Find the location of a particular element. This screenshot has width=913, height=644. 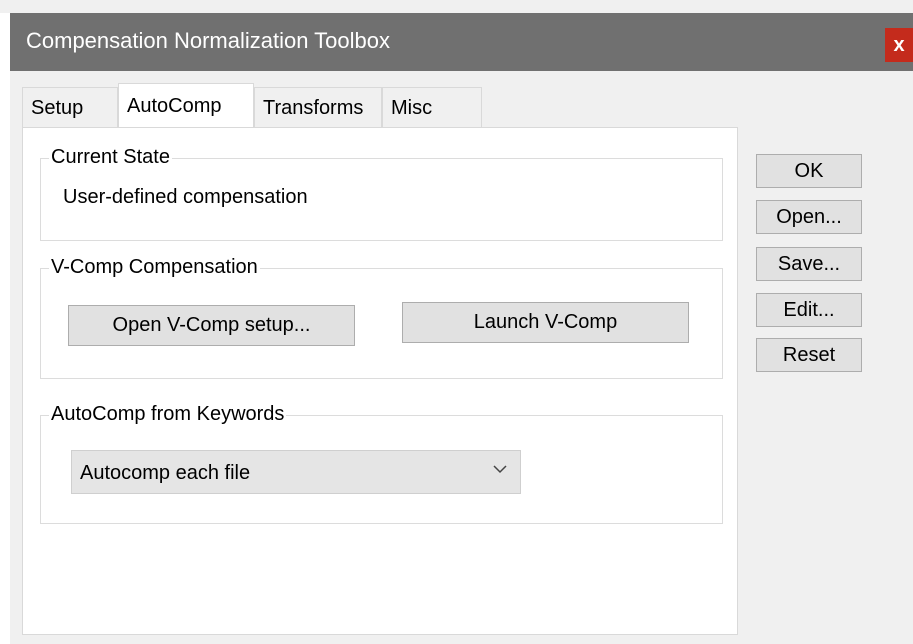

close-button: x is located at coordinates (899, 45).